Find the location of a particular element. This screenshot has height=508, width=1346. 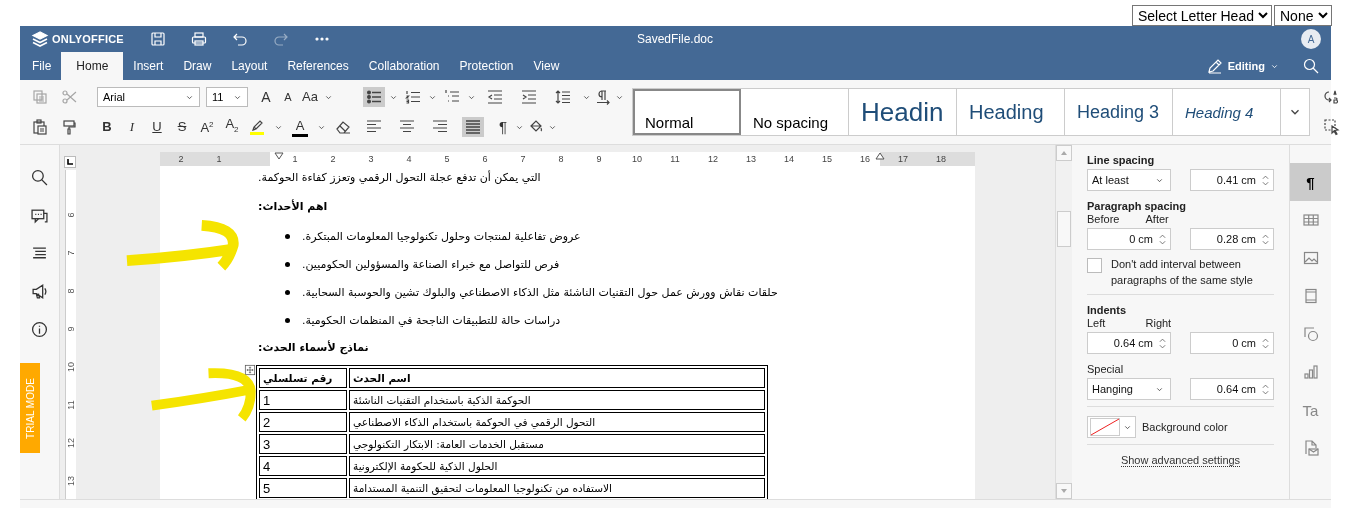

ruler-number: 1 is located at coordinates (295, 159).